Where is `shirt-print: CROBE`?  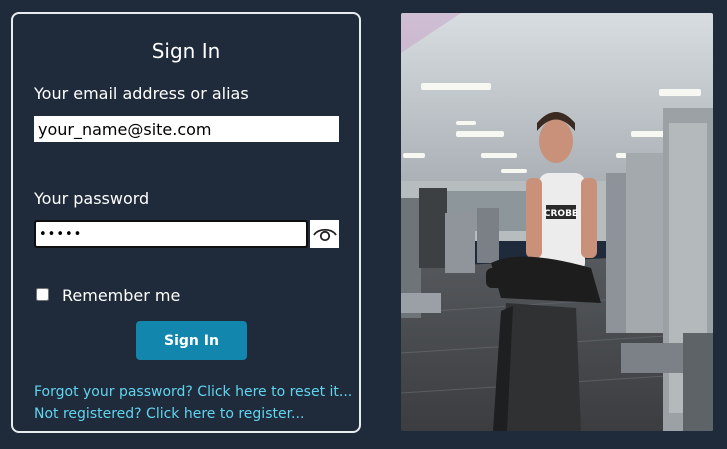
shirt-print: CROBE is located at coordinates (561, 214).